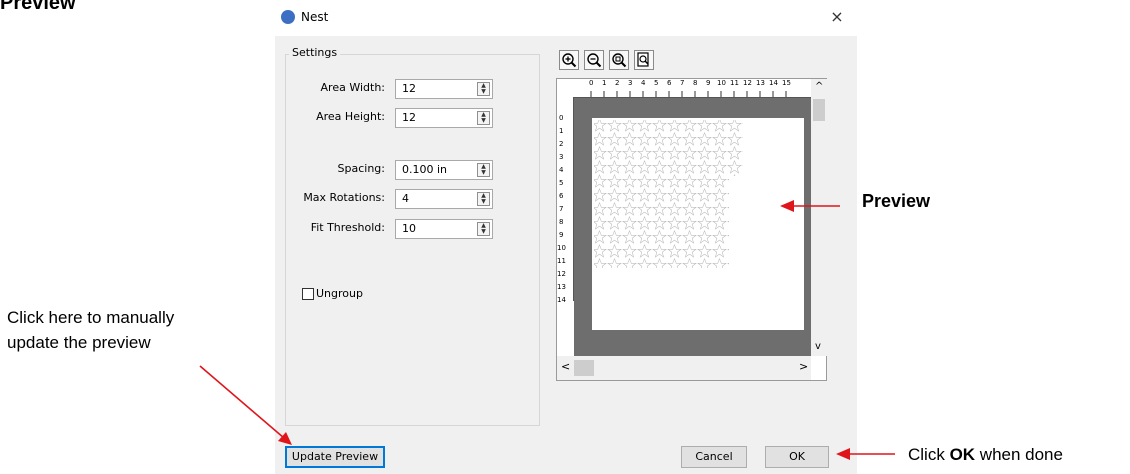 The image size is (1130, 474). Describe the element at coordinates (688, 94) in the screenshot. I see `top-ruler-ticks` at that location.